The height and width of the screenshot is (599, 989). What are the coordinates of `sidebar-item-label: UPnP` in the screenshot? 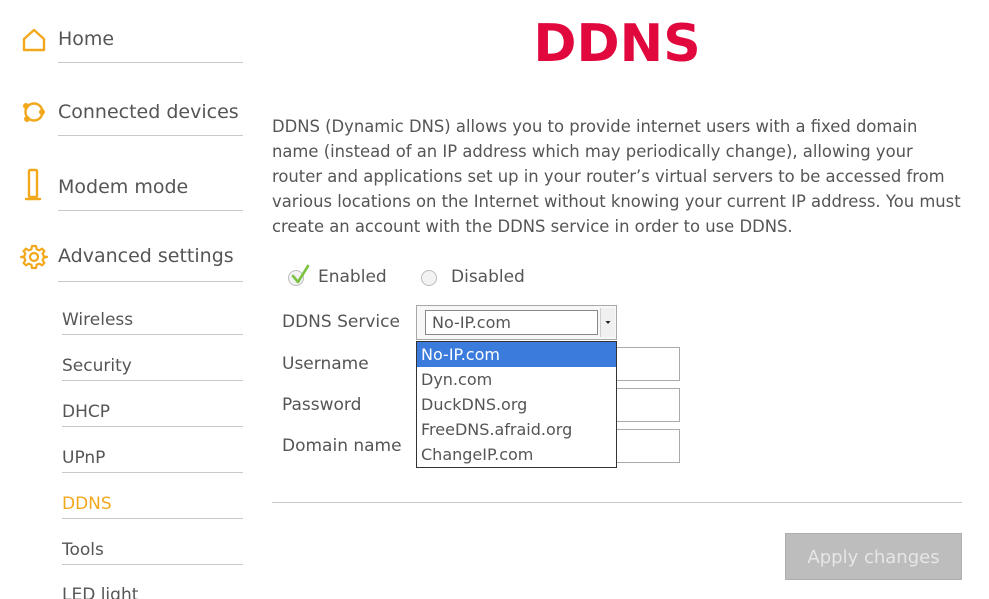 It's located at (84, 458).